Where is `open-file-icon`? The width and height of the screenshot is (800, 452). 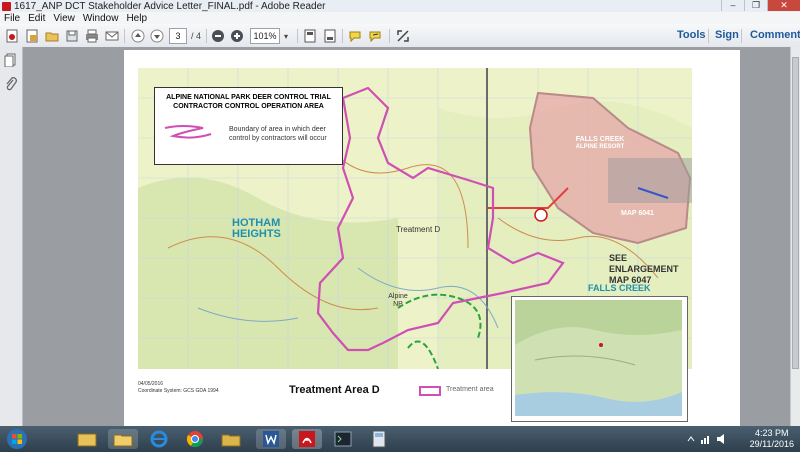 open-file-icon is located at coordinates (32, 36).